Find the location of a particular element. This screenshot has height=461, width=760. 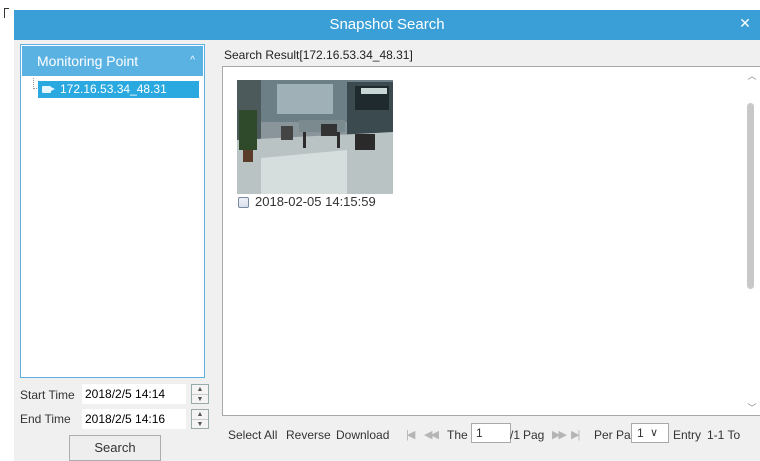

end-time-spinner: ▲ ▼ is located at coordinates (200, 419).